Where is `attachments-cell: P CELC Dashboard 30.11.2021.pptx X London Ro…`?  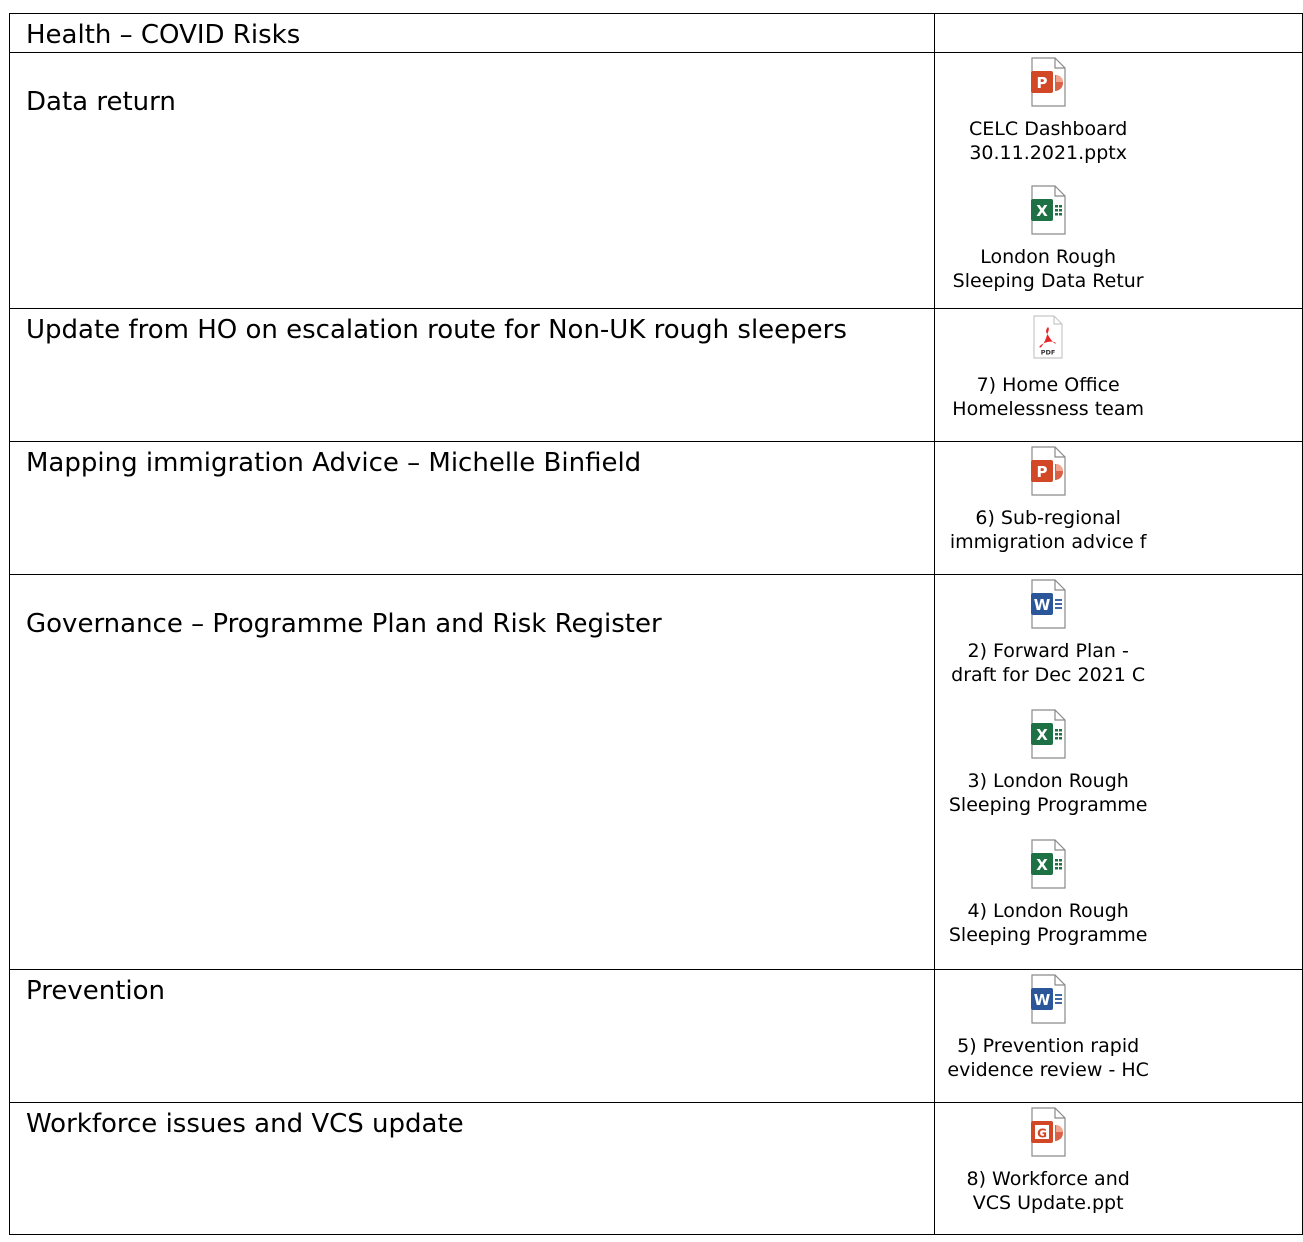 attachments-cell: P CELC Dashboard 30.11.2021.pptx X London Ro… is located at coordinates (1118, 180).